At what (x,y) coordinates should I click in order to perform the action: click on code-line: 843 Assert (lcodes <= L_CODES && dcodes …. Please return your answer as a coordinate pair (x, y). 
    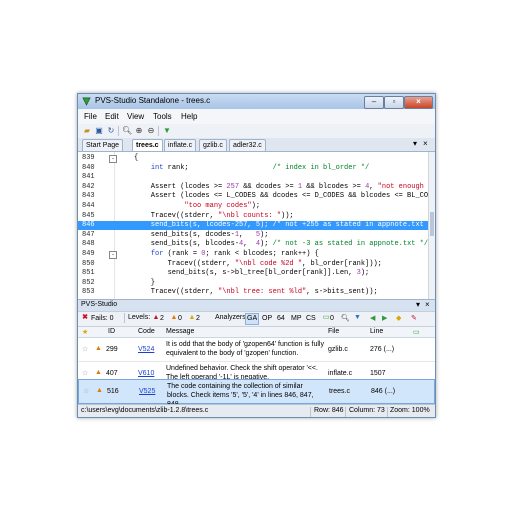
    Looking at the image, I should click on (253, 196).